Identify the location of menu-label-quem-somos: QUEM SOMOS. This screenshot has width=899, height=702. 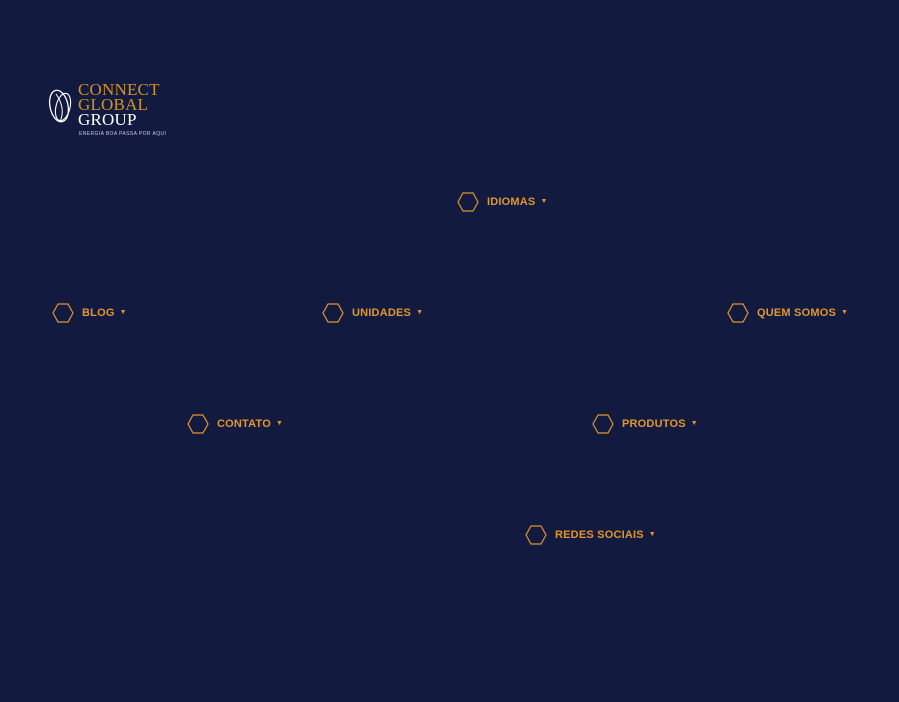
(797, 313).